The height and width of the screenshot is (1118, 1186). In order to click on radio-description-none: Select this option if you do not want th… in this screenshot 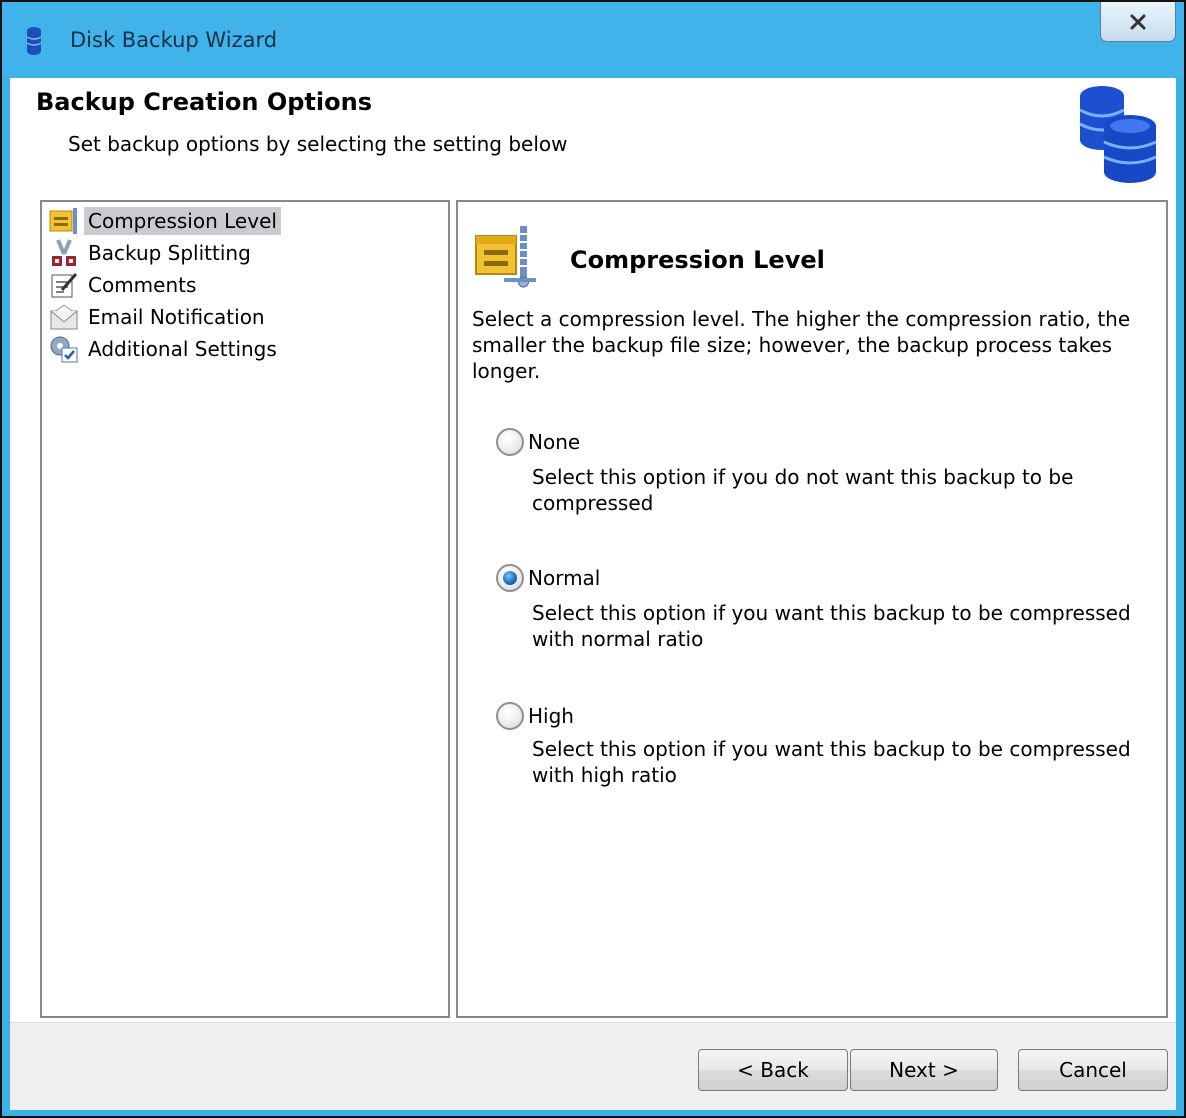, I will do `click(803, 490)`.